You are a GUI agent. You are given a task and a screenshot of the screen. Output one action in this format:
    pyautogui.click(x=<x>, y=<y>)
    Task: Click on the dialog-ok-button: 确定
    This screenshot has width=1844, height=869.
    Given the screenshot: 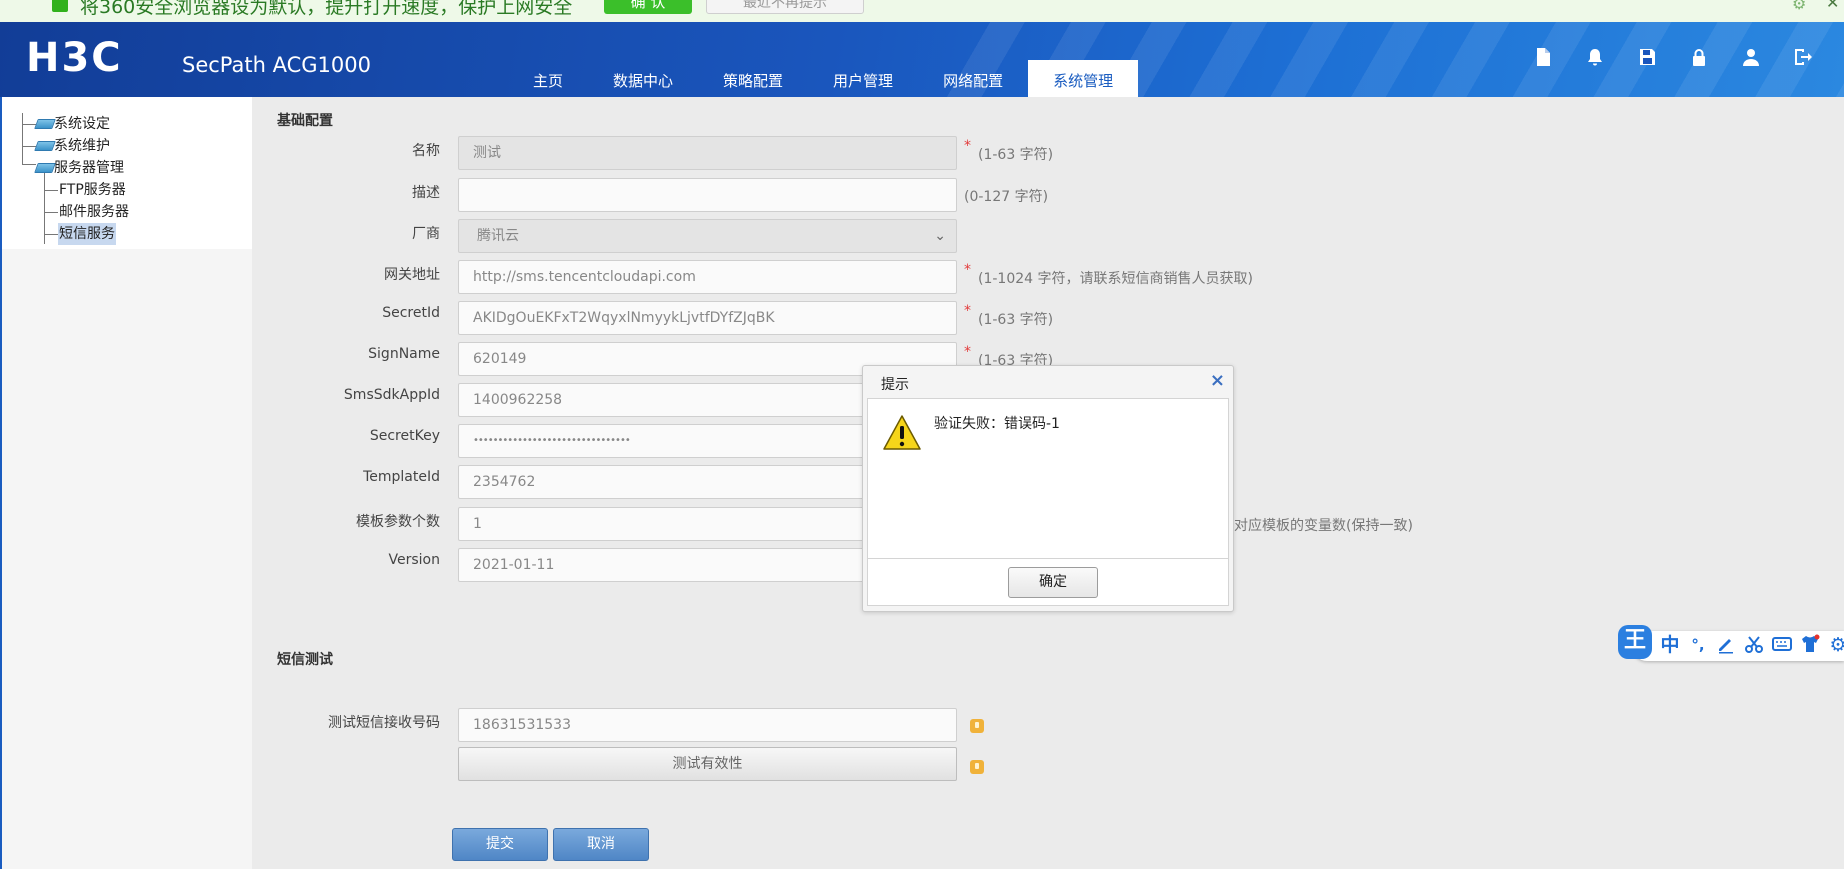 What is the action you would take?
    pyautogui.click(x=1053, y=582)
    